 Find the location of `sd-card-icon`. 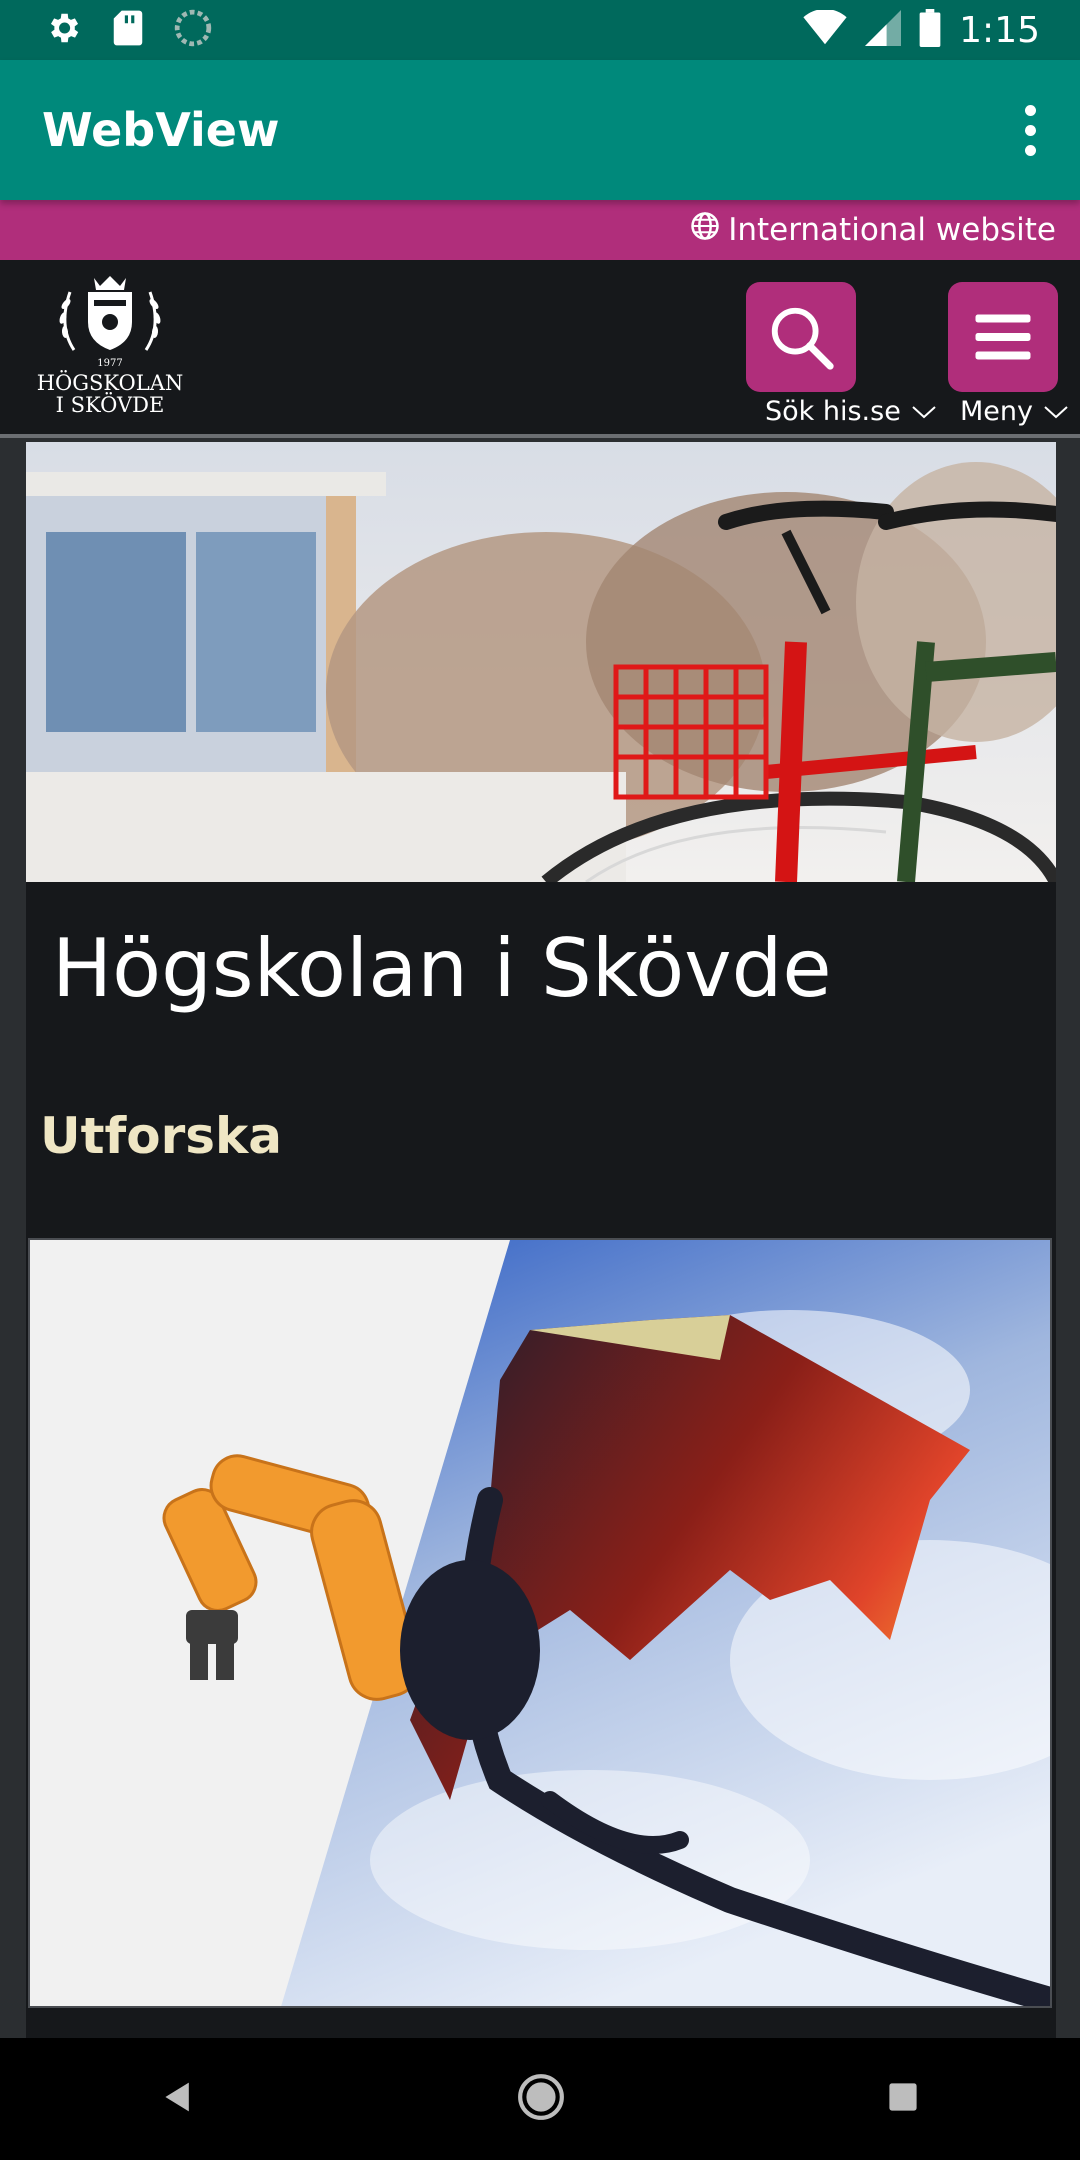

sd-card-icon is located at coordinates (128, 30).